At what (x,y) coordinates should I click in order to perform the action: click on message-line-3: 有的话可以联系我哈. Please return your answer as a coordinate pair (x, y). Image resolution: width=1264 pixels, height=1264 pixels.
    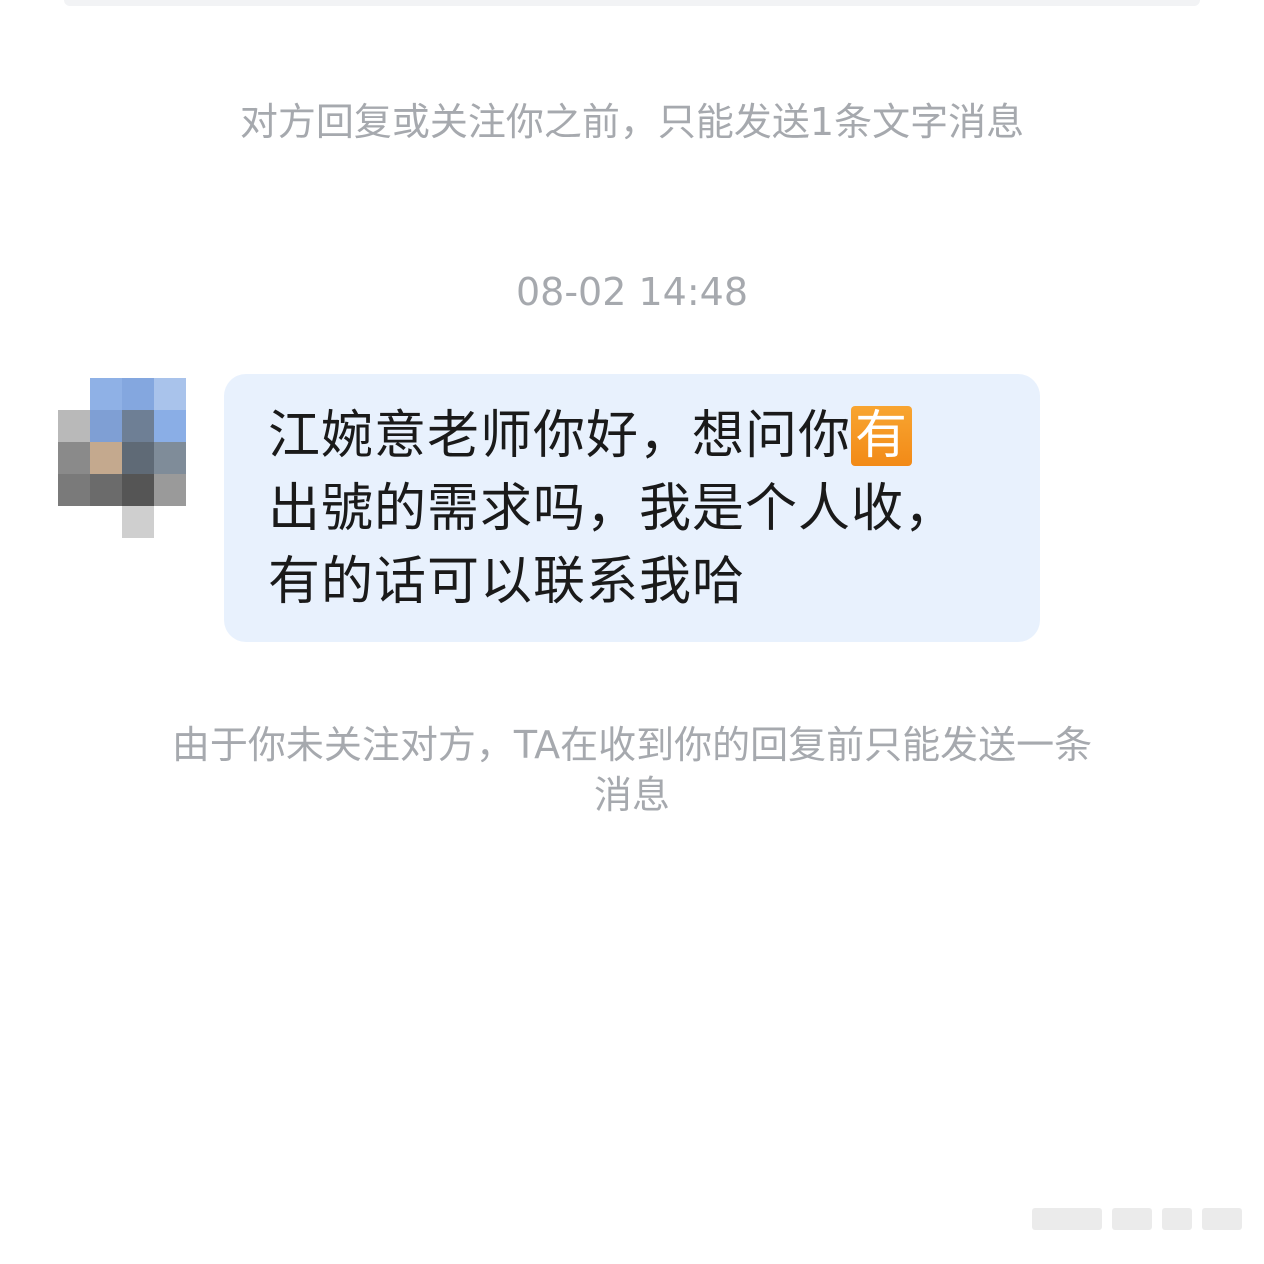
    Looking at the image, I should click on (507, 582).